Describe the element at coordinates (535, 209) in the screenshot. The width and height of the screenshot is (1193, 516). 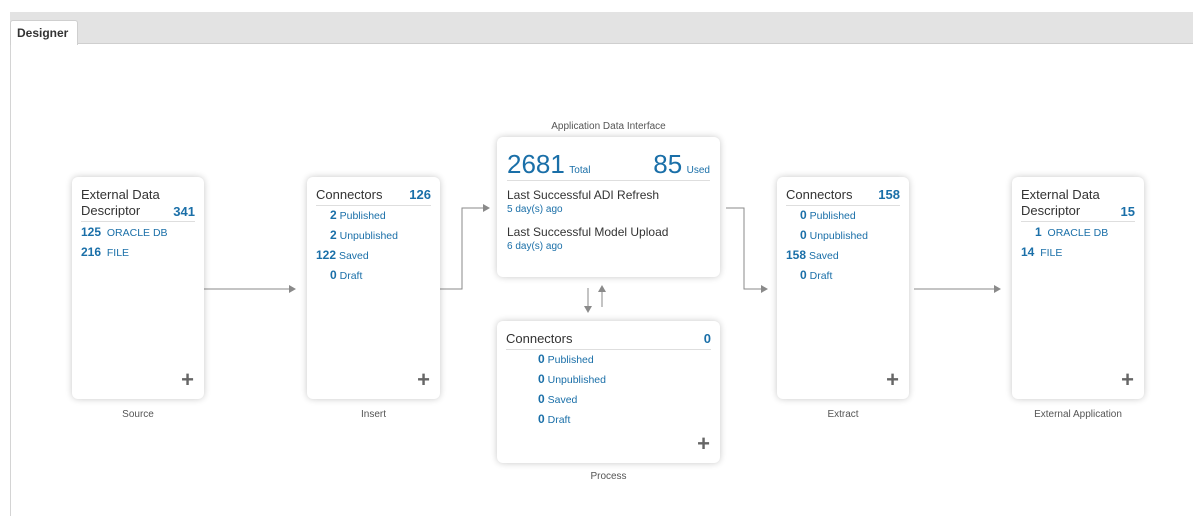
I see `adi-refresh-ago: 5 day(s) ago` at that location.